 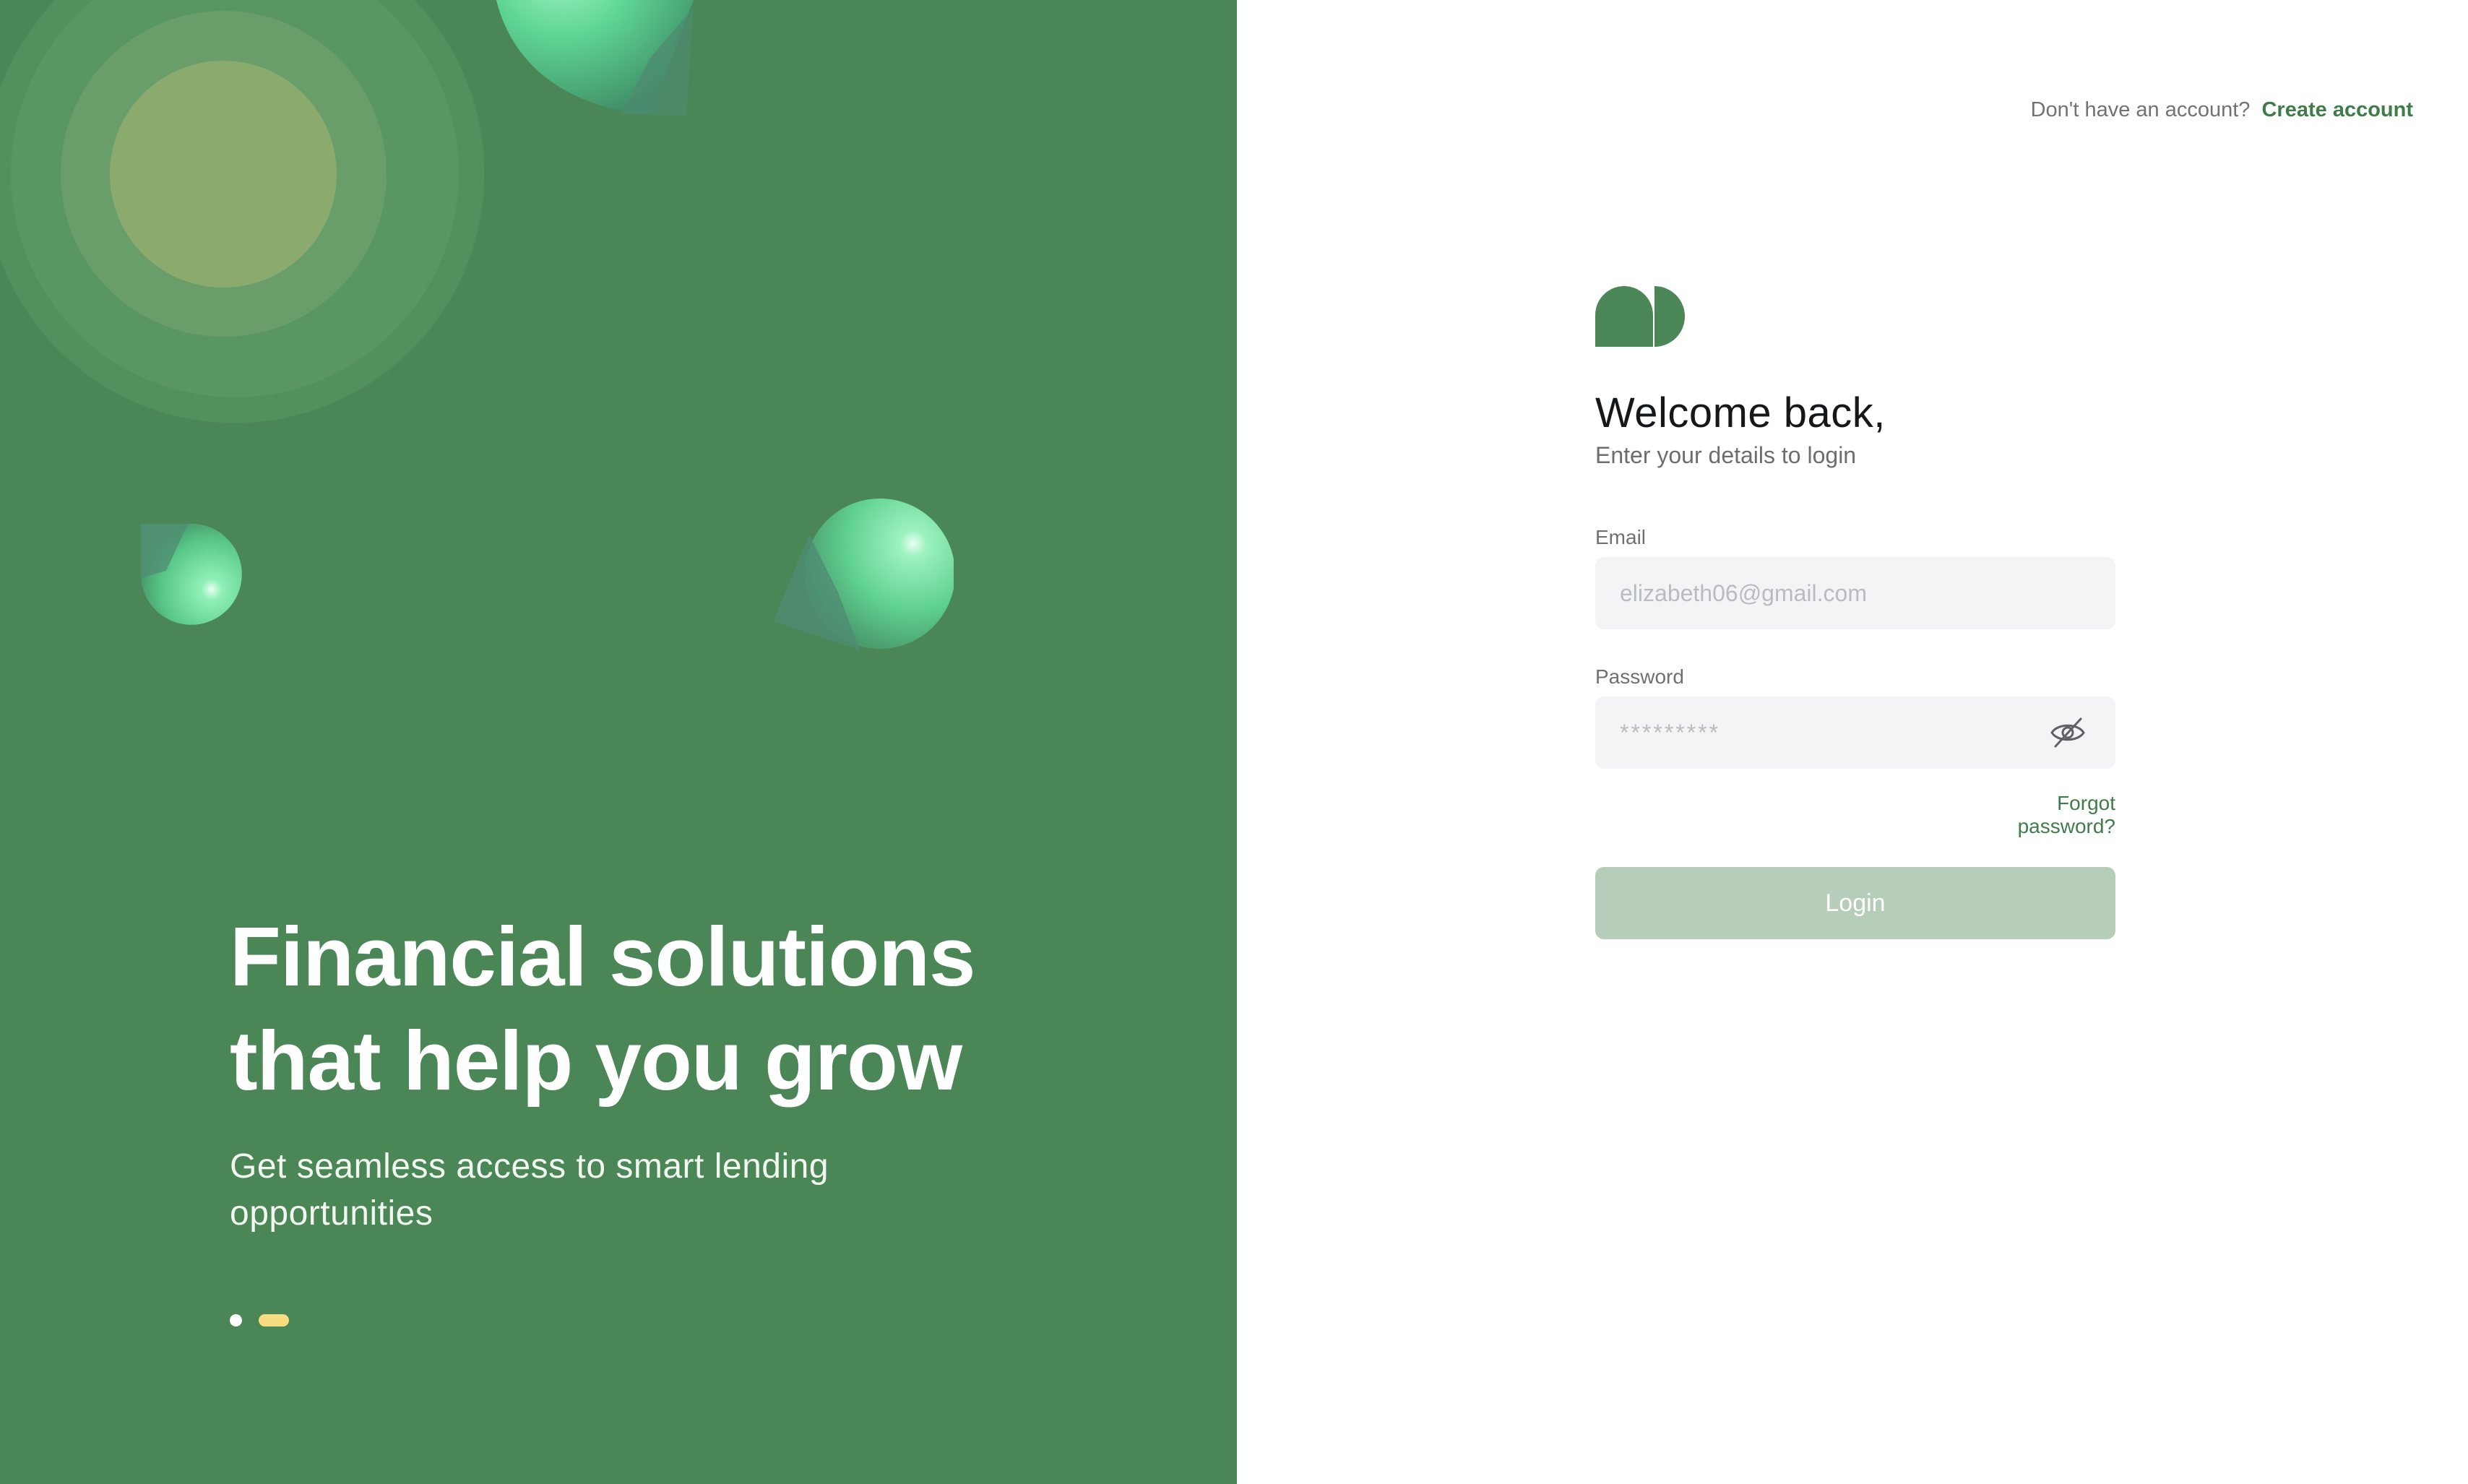 I want to click on password-input, so click(x=1855, y=732).